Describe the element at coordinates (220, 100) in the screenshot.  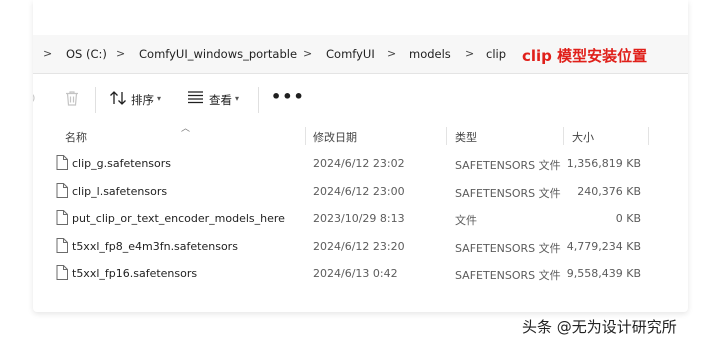
I see `view-button: 查看` at that location.